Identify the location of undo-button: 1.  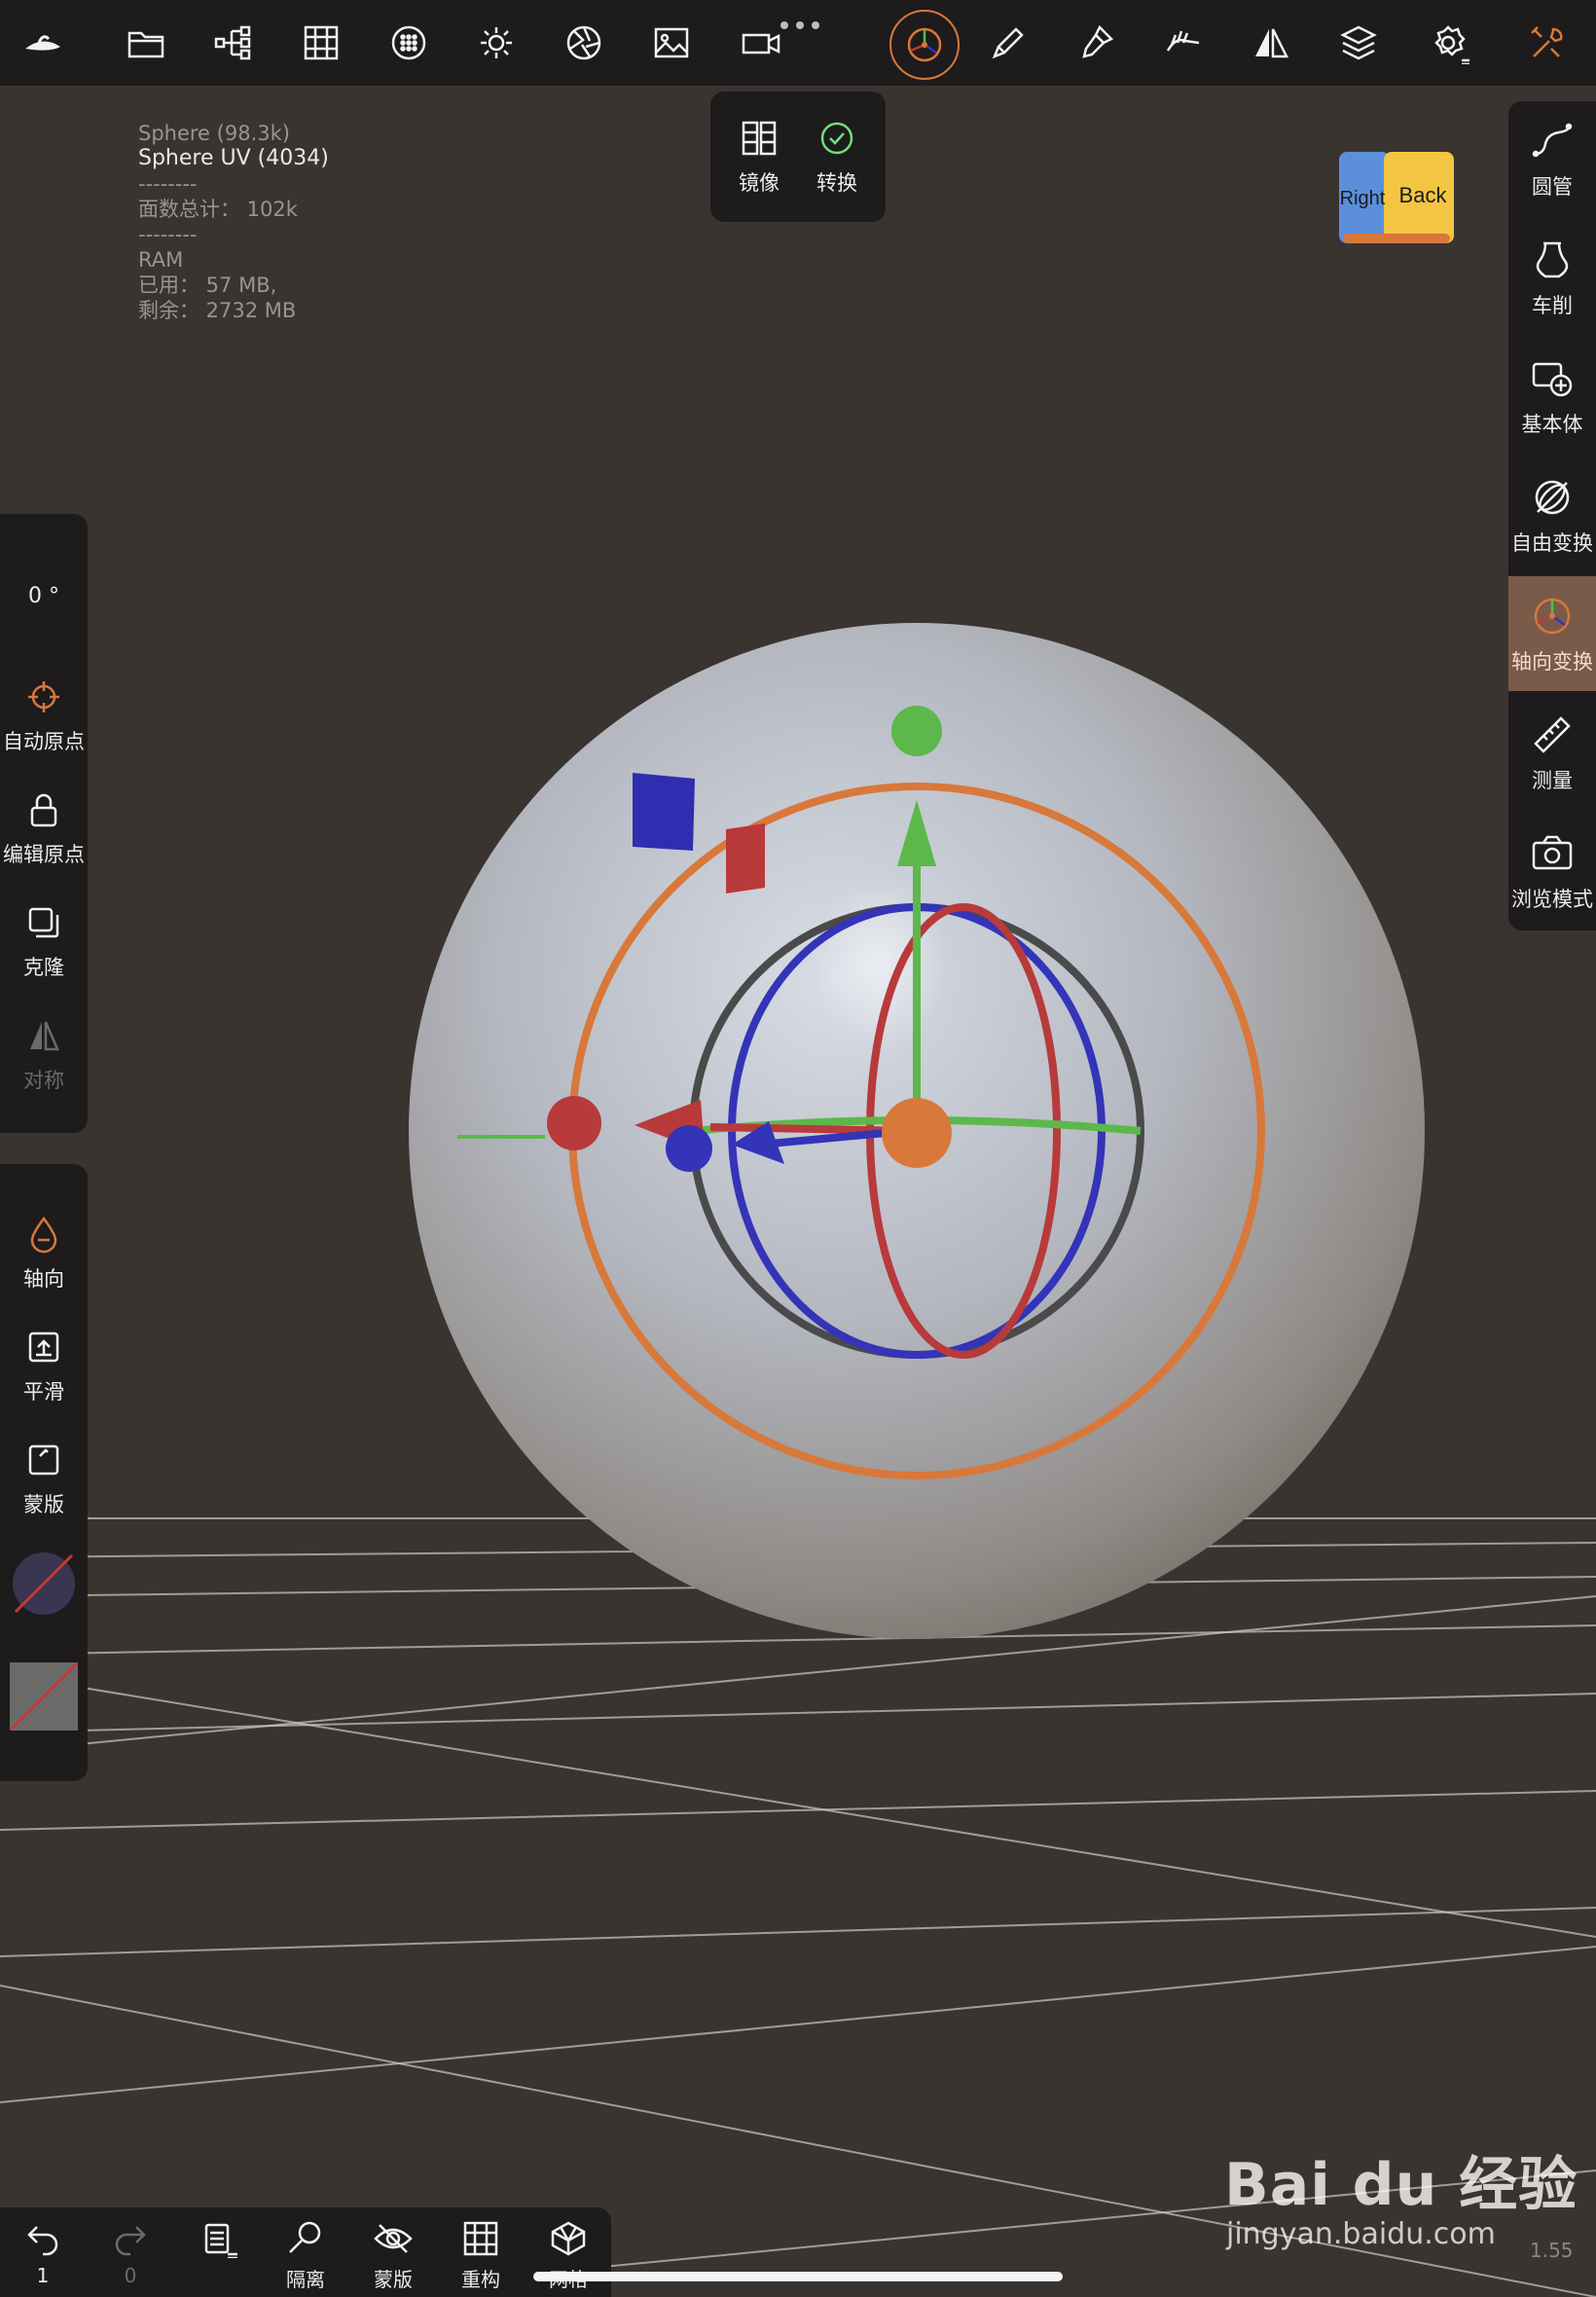
(43, 2253).